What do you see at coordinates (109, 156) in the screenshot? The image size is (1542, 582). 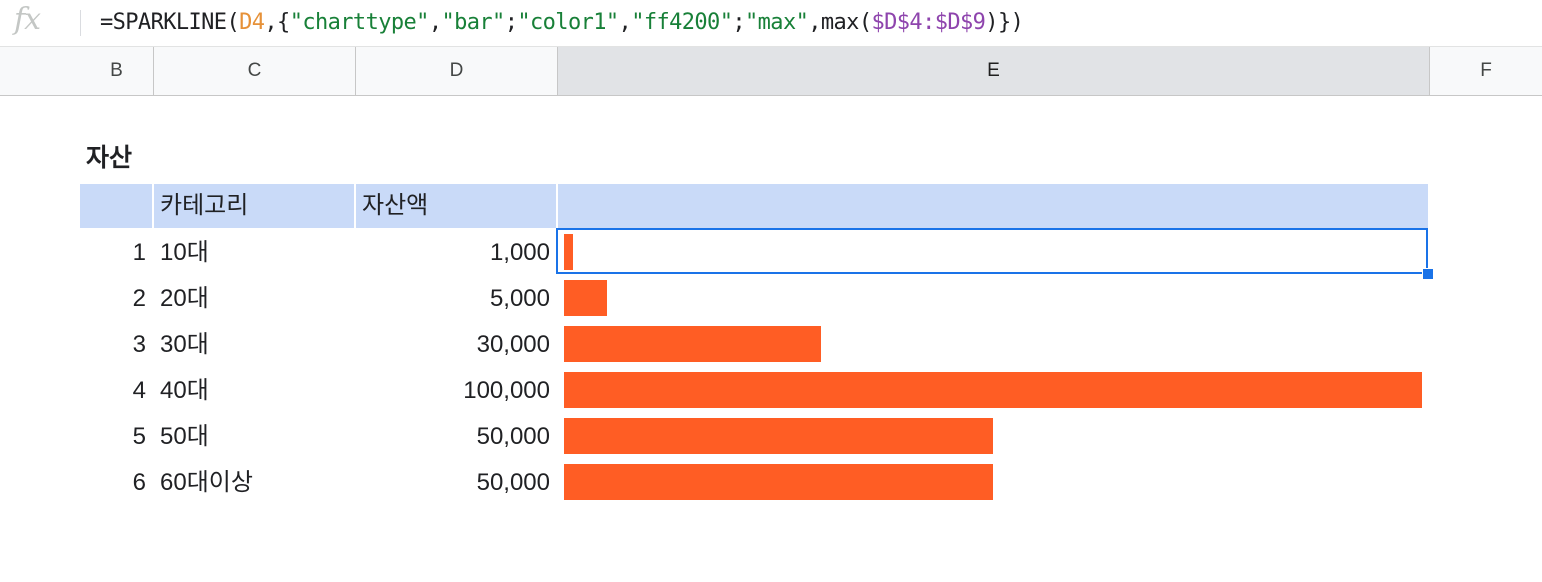 I see `sheet-title: 자산` at bounding box center [109, 156].